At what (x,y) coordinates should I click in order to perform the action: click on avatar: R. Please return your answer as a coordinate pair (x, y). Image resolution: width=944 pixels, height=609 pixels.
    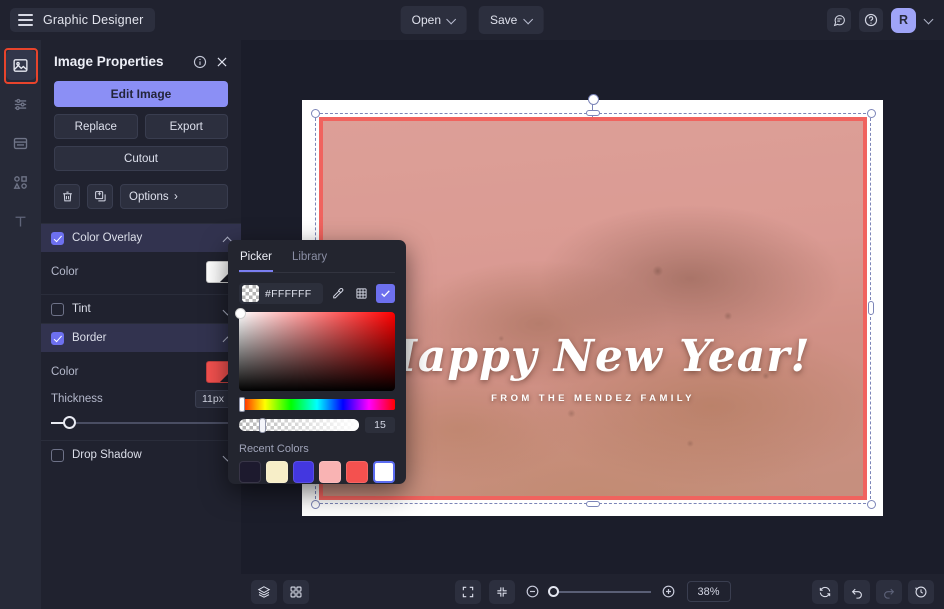
    Looking at the image, I should click on (903, 20).